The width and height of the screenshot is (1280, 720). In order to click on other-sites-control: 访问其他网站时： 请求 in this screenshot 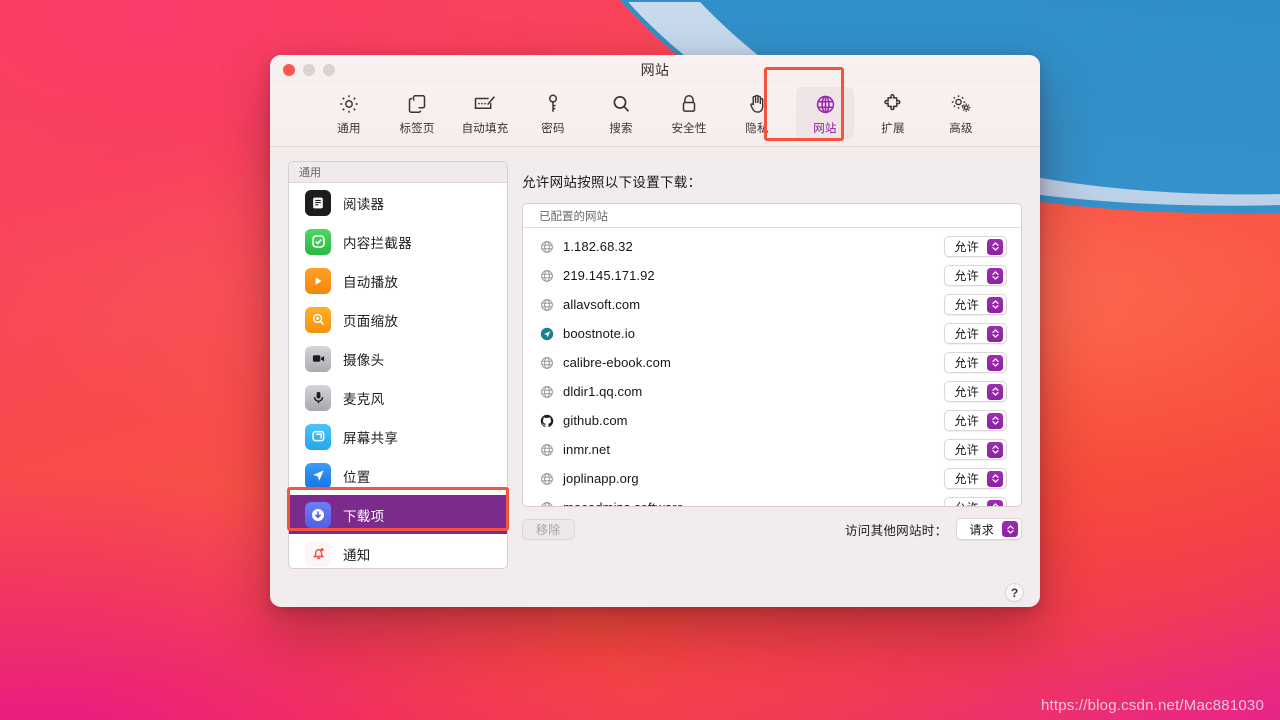, I will do `click(933, 529)`.